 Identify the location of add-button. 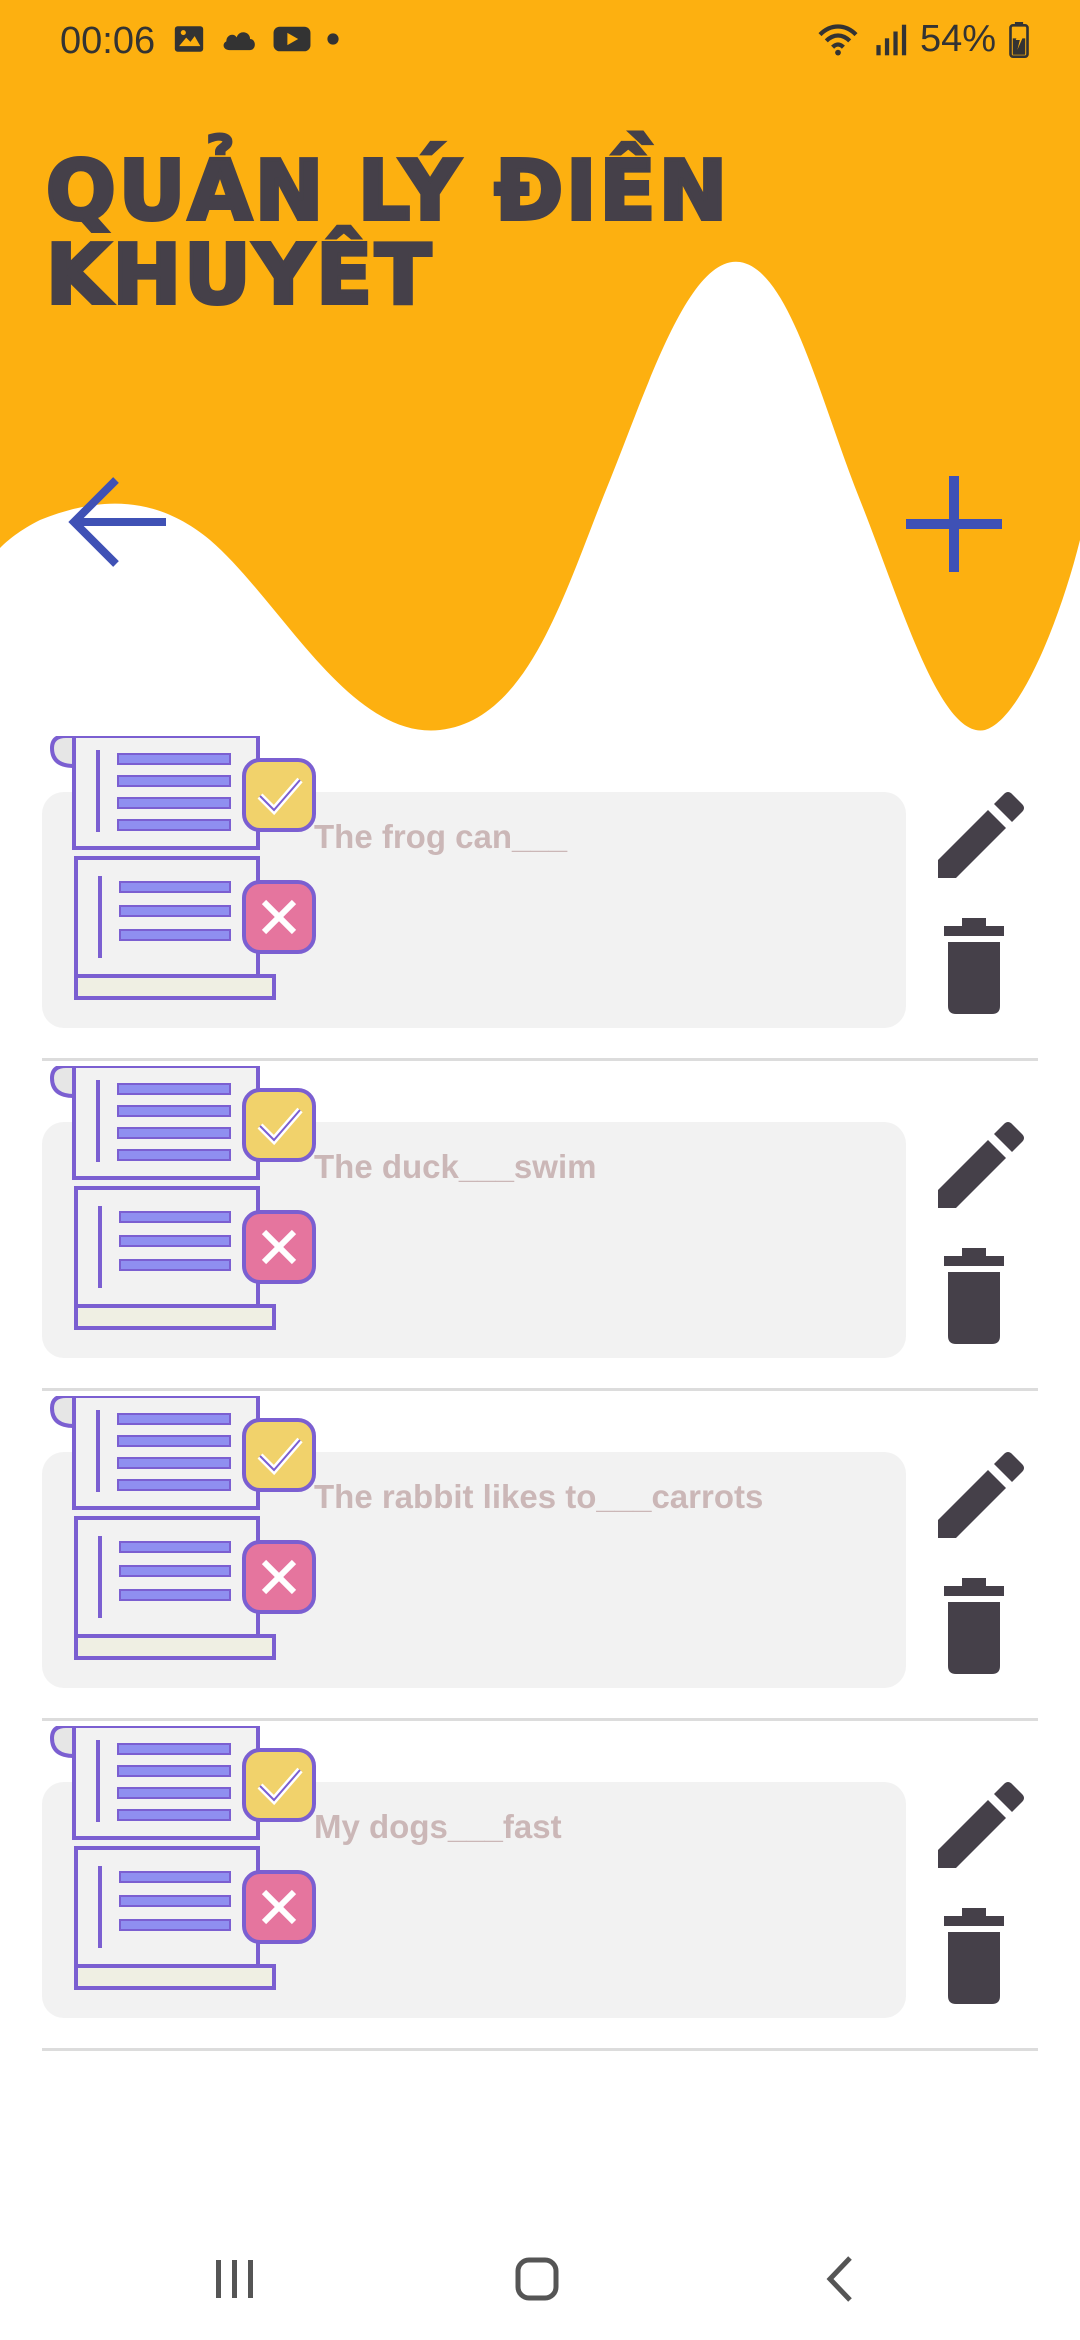
(955, 525).